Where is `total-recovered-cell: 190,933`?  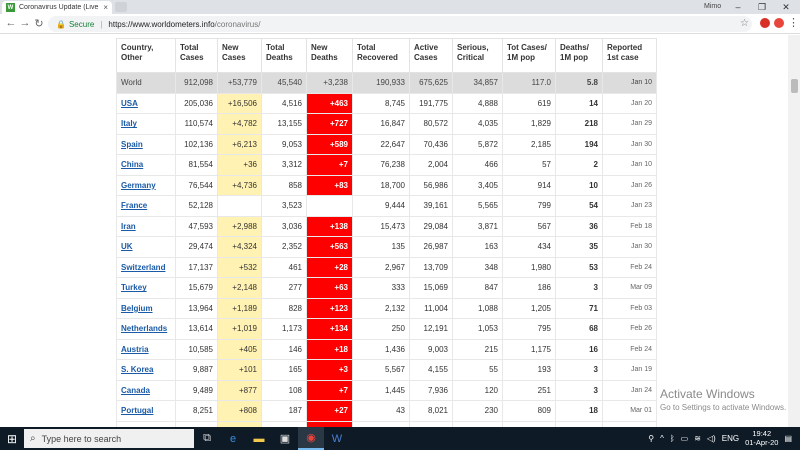
total-recovered-cell: 190,933 is located at coordinates (381, 83).